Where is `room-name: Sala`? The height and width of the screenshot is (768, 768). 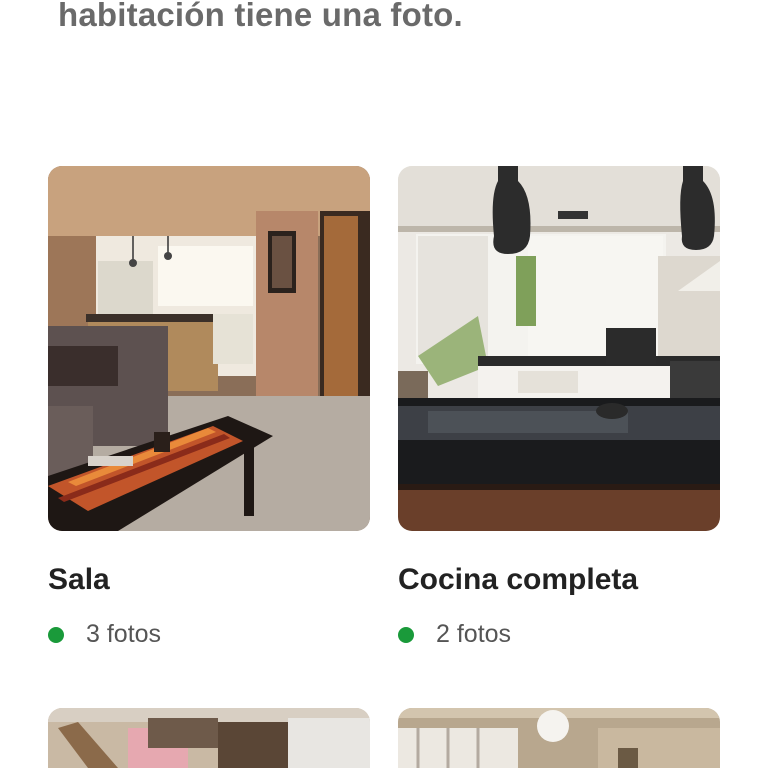
room-name: Sala is located at coordinates (79, 579).